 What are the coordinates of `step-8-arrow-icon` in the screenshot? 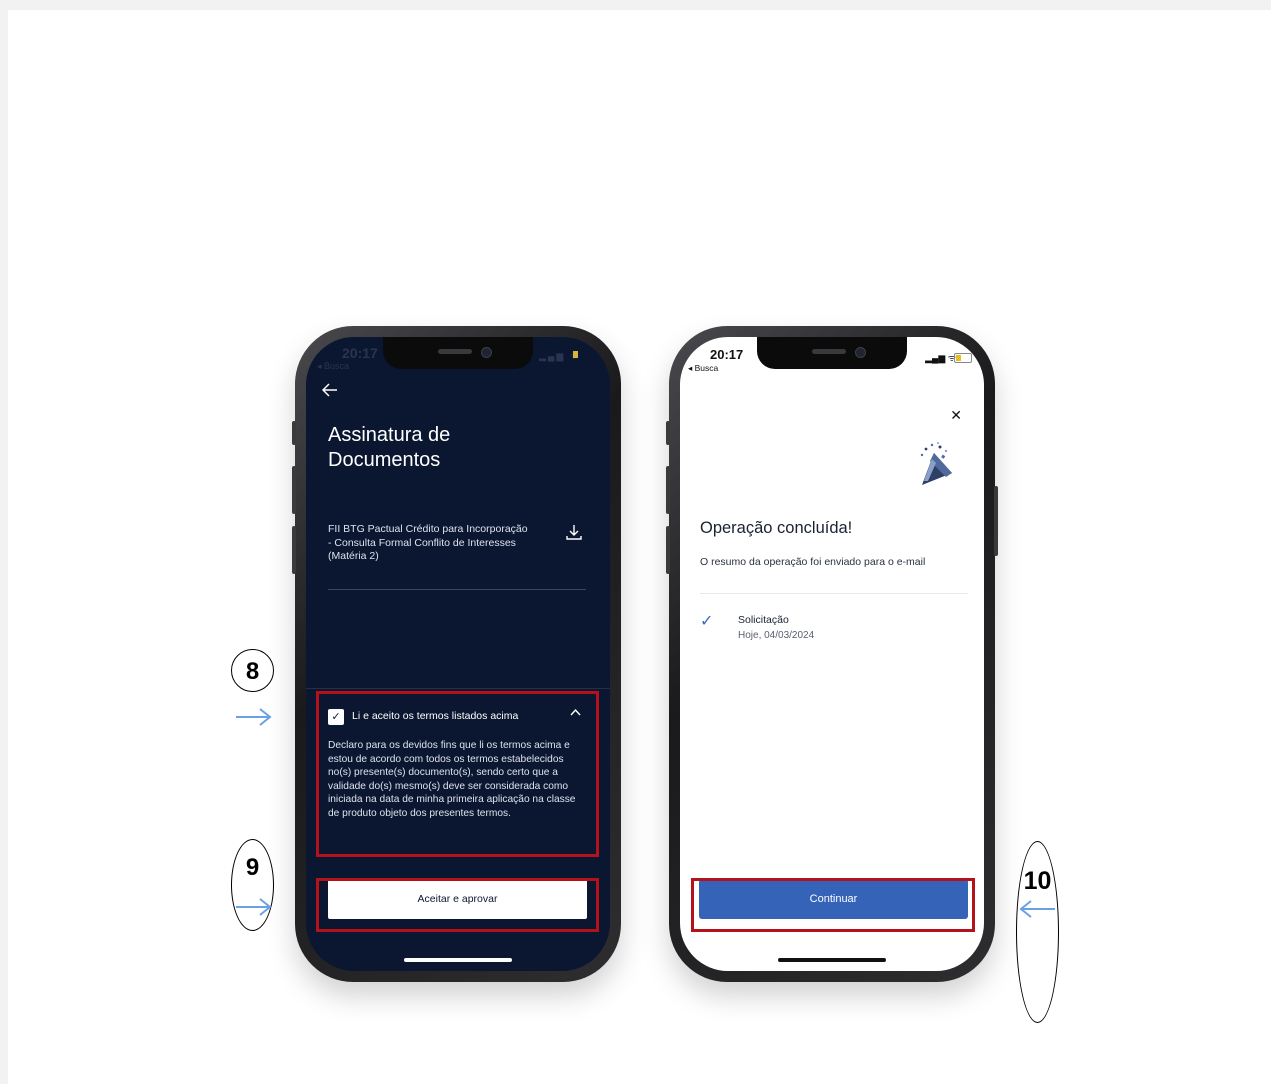 It's located at (254, 717).